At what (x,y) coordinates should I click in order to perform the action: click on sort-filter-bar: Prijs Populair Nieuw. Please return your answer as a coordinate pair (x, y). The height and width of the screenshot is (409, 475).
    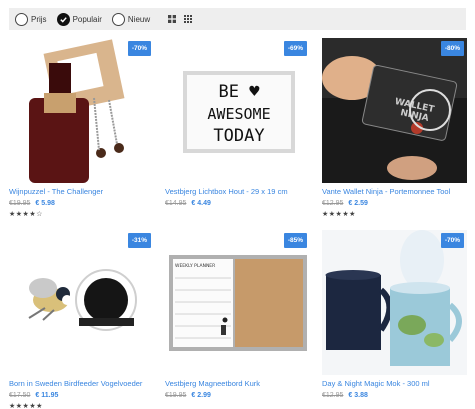
    Looking at the image, I should click on (237, 19).